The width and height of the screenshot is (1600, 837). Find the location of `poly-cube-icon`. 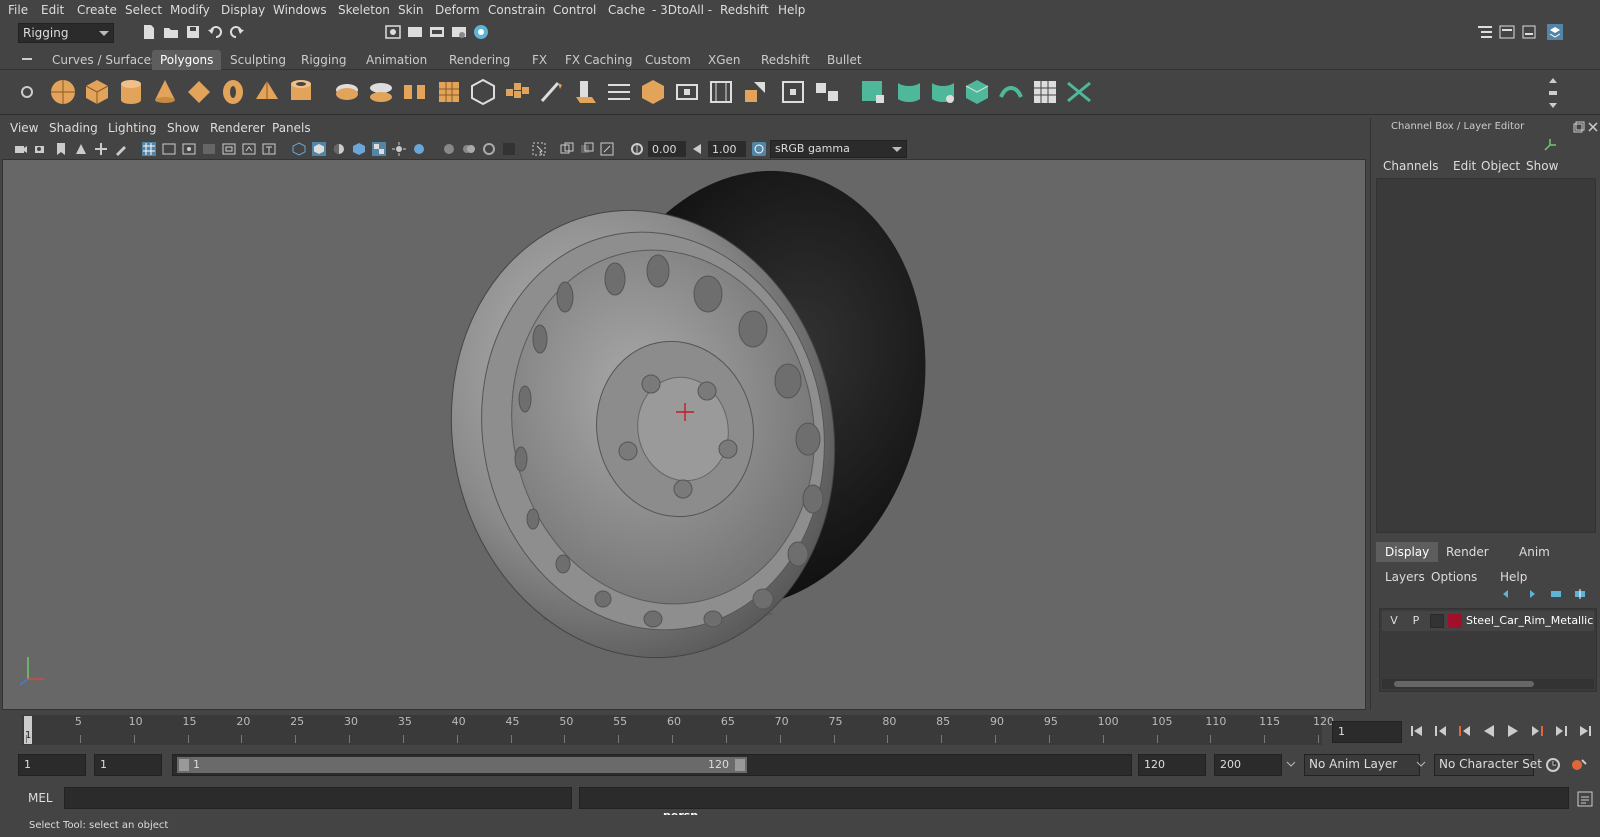

poly-cube-icon is located at coordinates (97, 92).